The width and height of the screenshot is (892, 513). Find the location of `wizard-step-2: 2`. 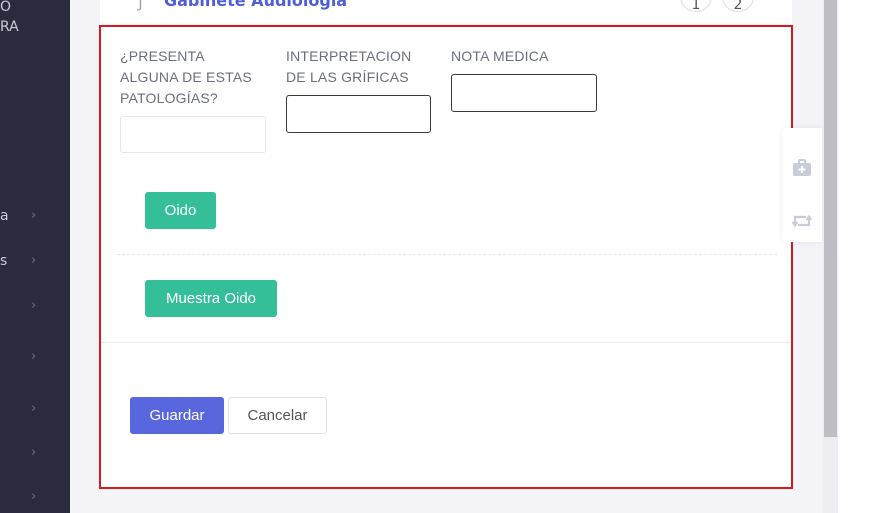

wizard-step-2: 2 is located at coordinates (738, 6).